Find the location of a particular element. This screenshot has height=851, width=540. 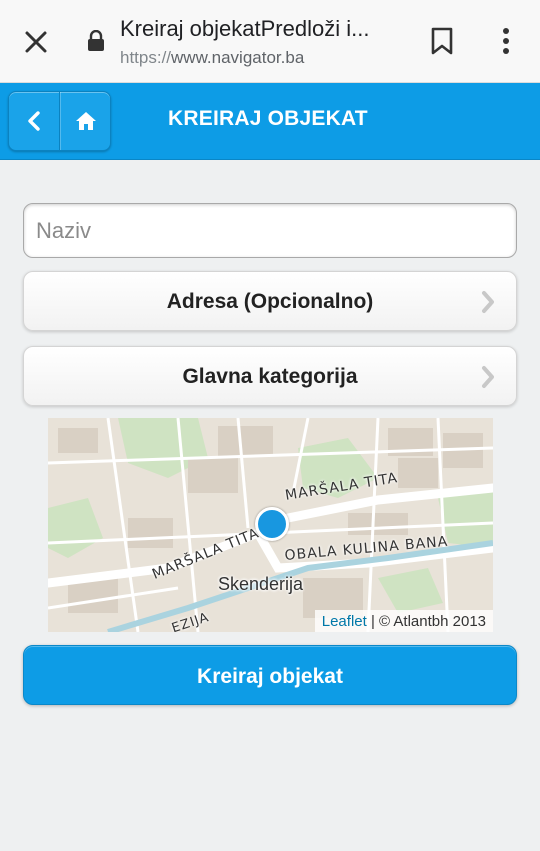

address-label: Adresa (Opcionalno) is located at coordinates (270, 301).